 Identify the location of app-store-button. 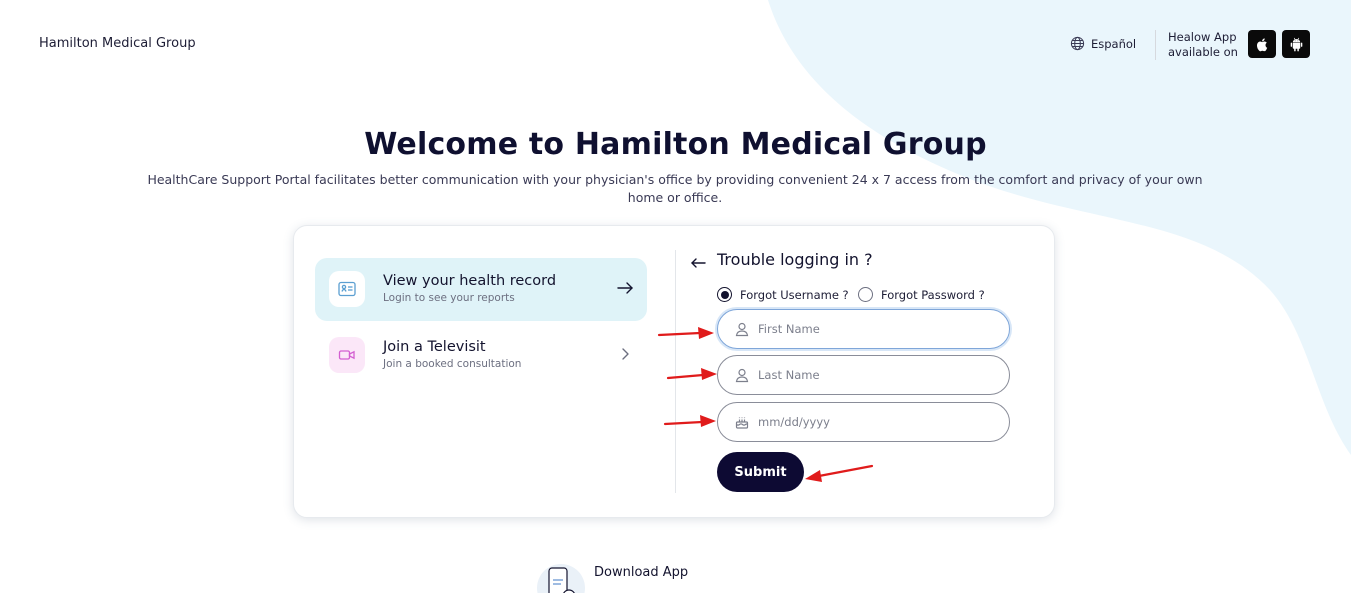
(1262, 44).